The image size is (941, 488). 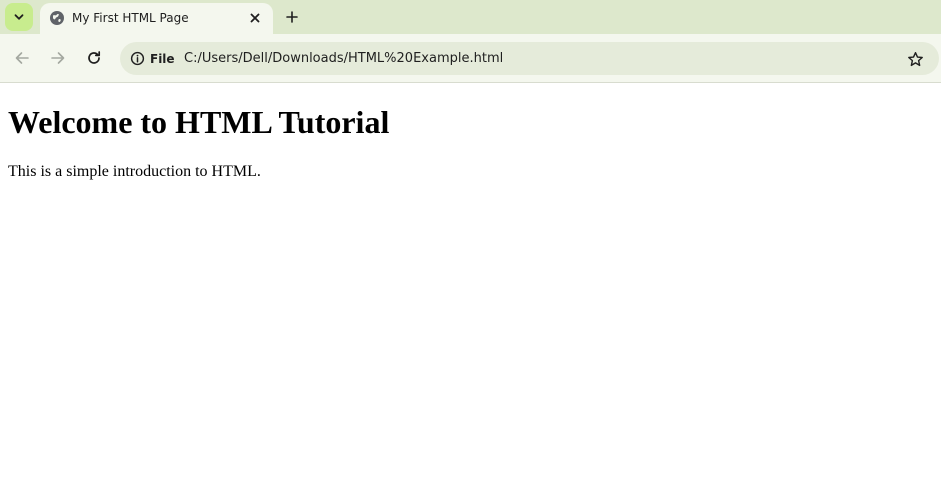 What do you see at coordinates (255, 18) in the screenshot?
I see `close-icon` at bounding box center [255, 18].